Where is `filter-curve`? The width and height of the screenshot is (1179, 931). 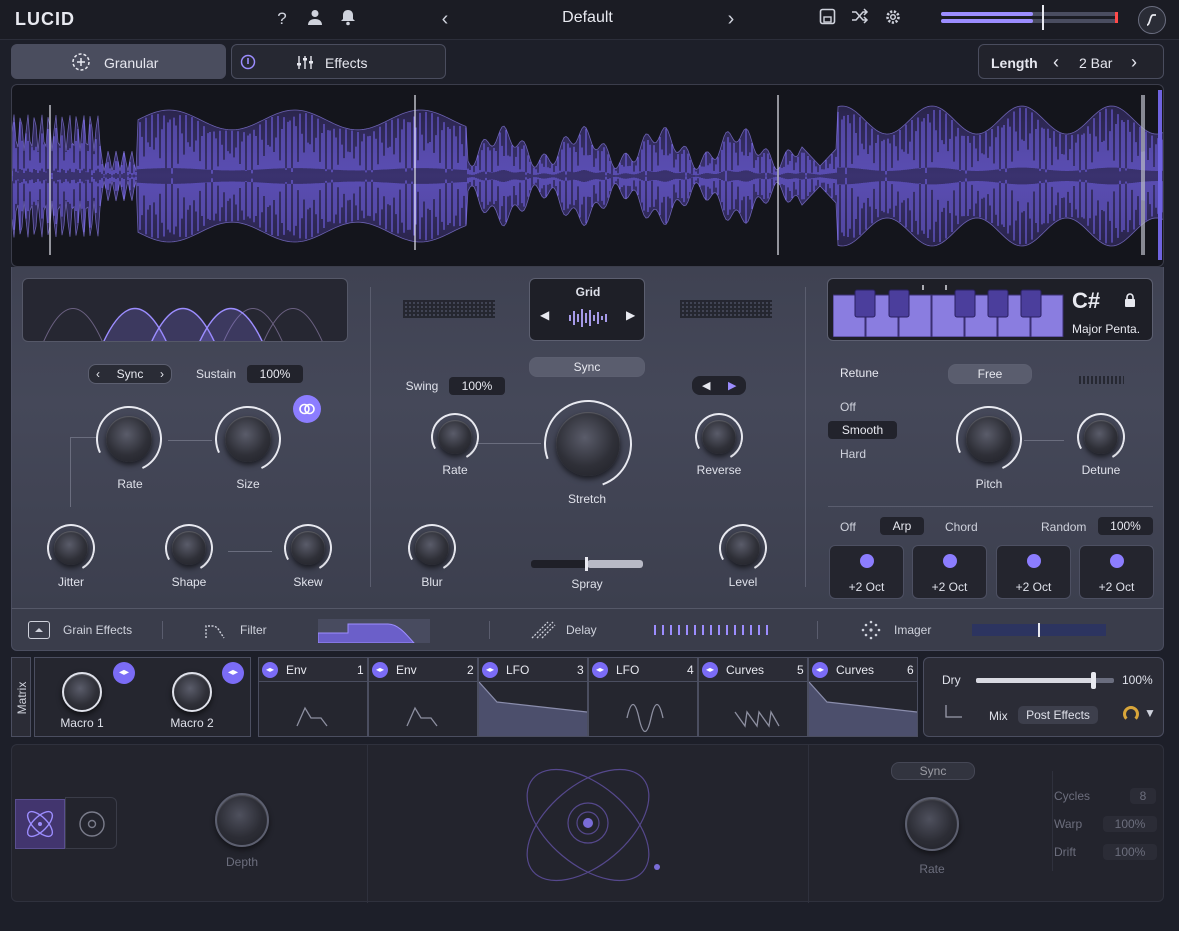
filter-curve is located at coordinates (373, 631).